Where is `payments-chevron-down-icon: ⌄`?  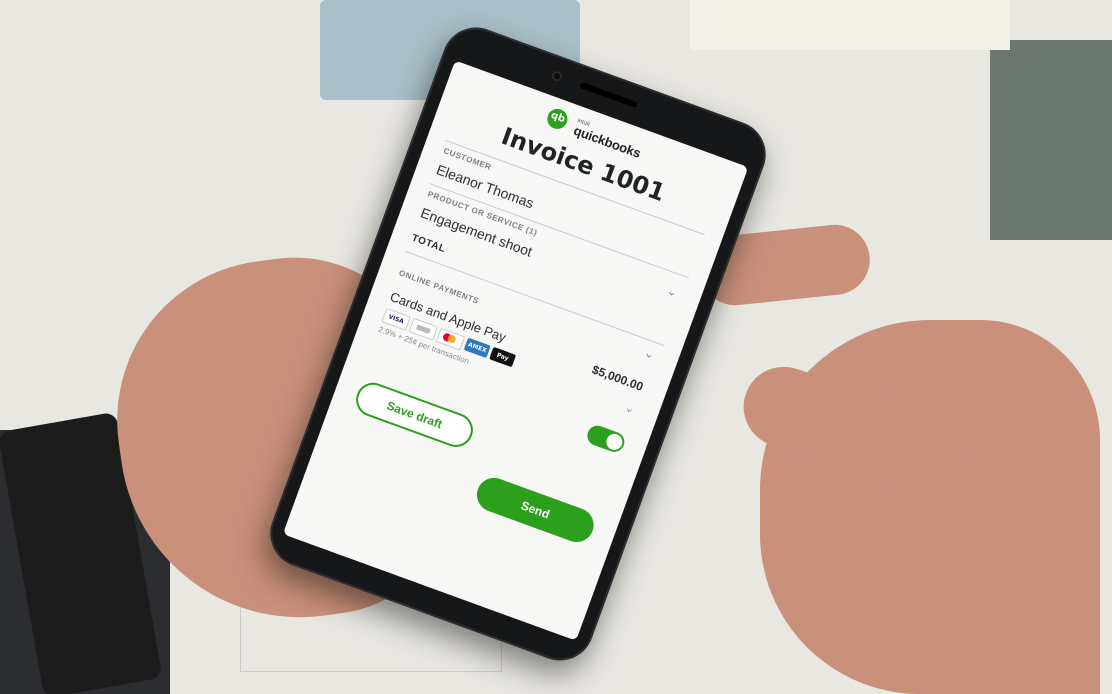 payments-chevron-down-icon: ⌄ is located at coordinates (630, 408).